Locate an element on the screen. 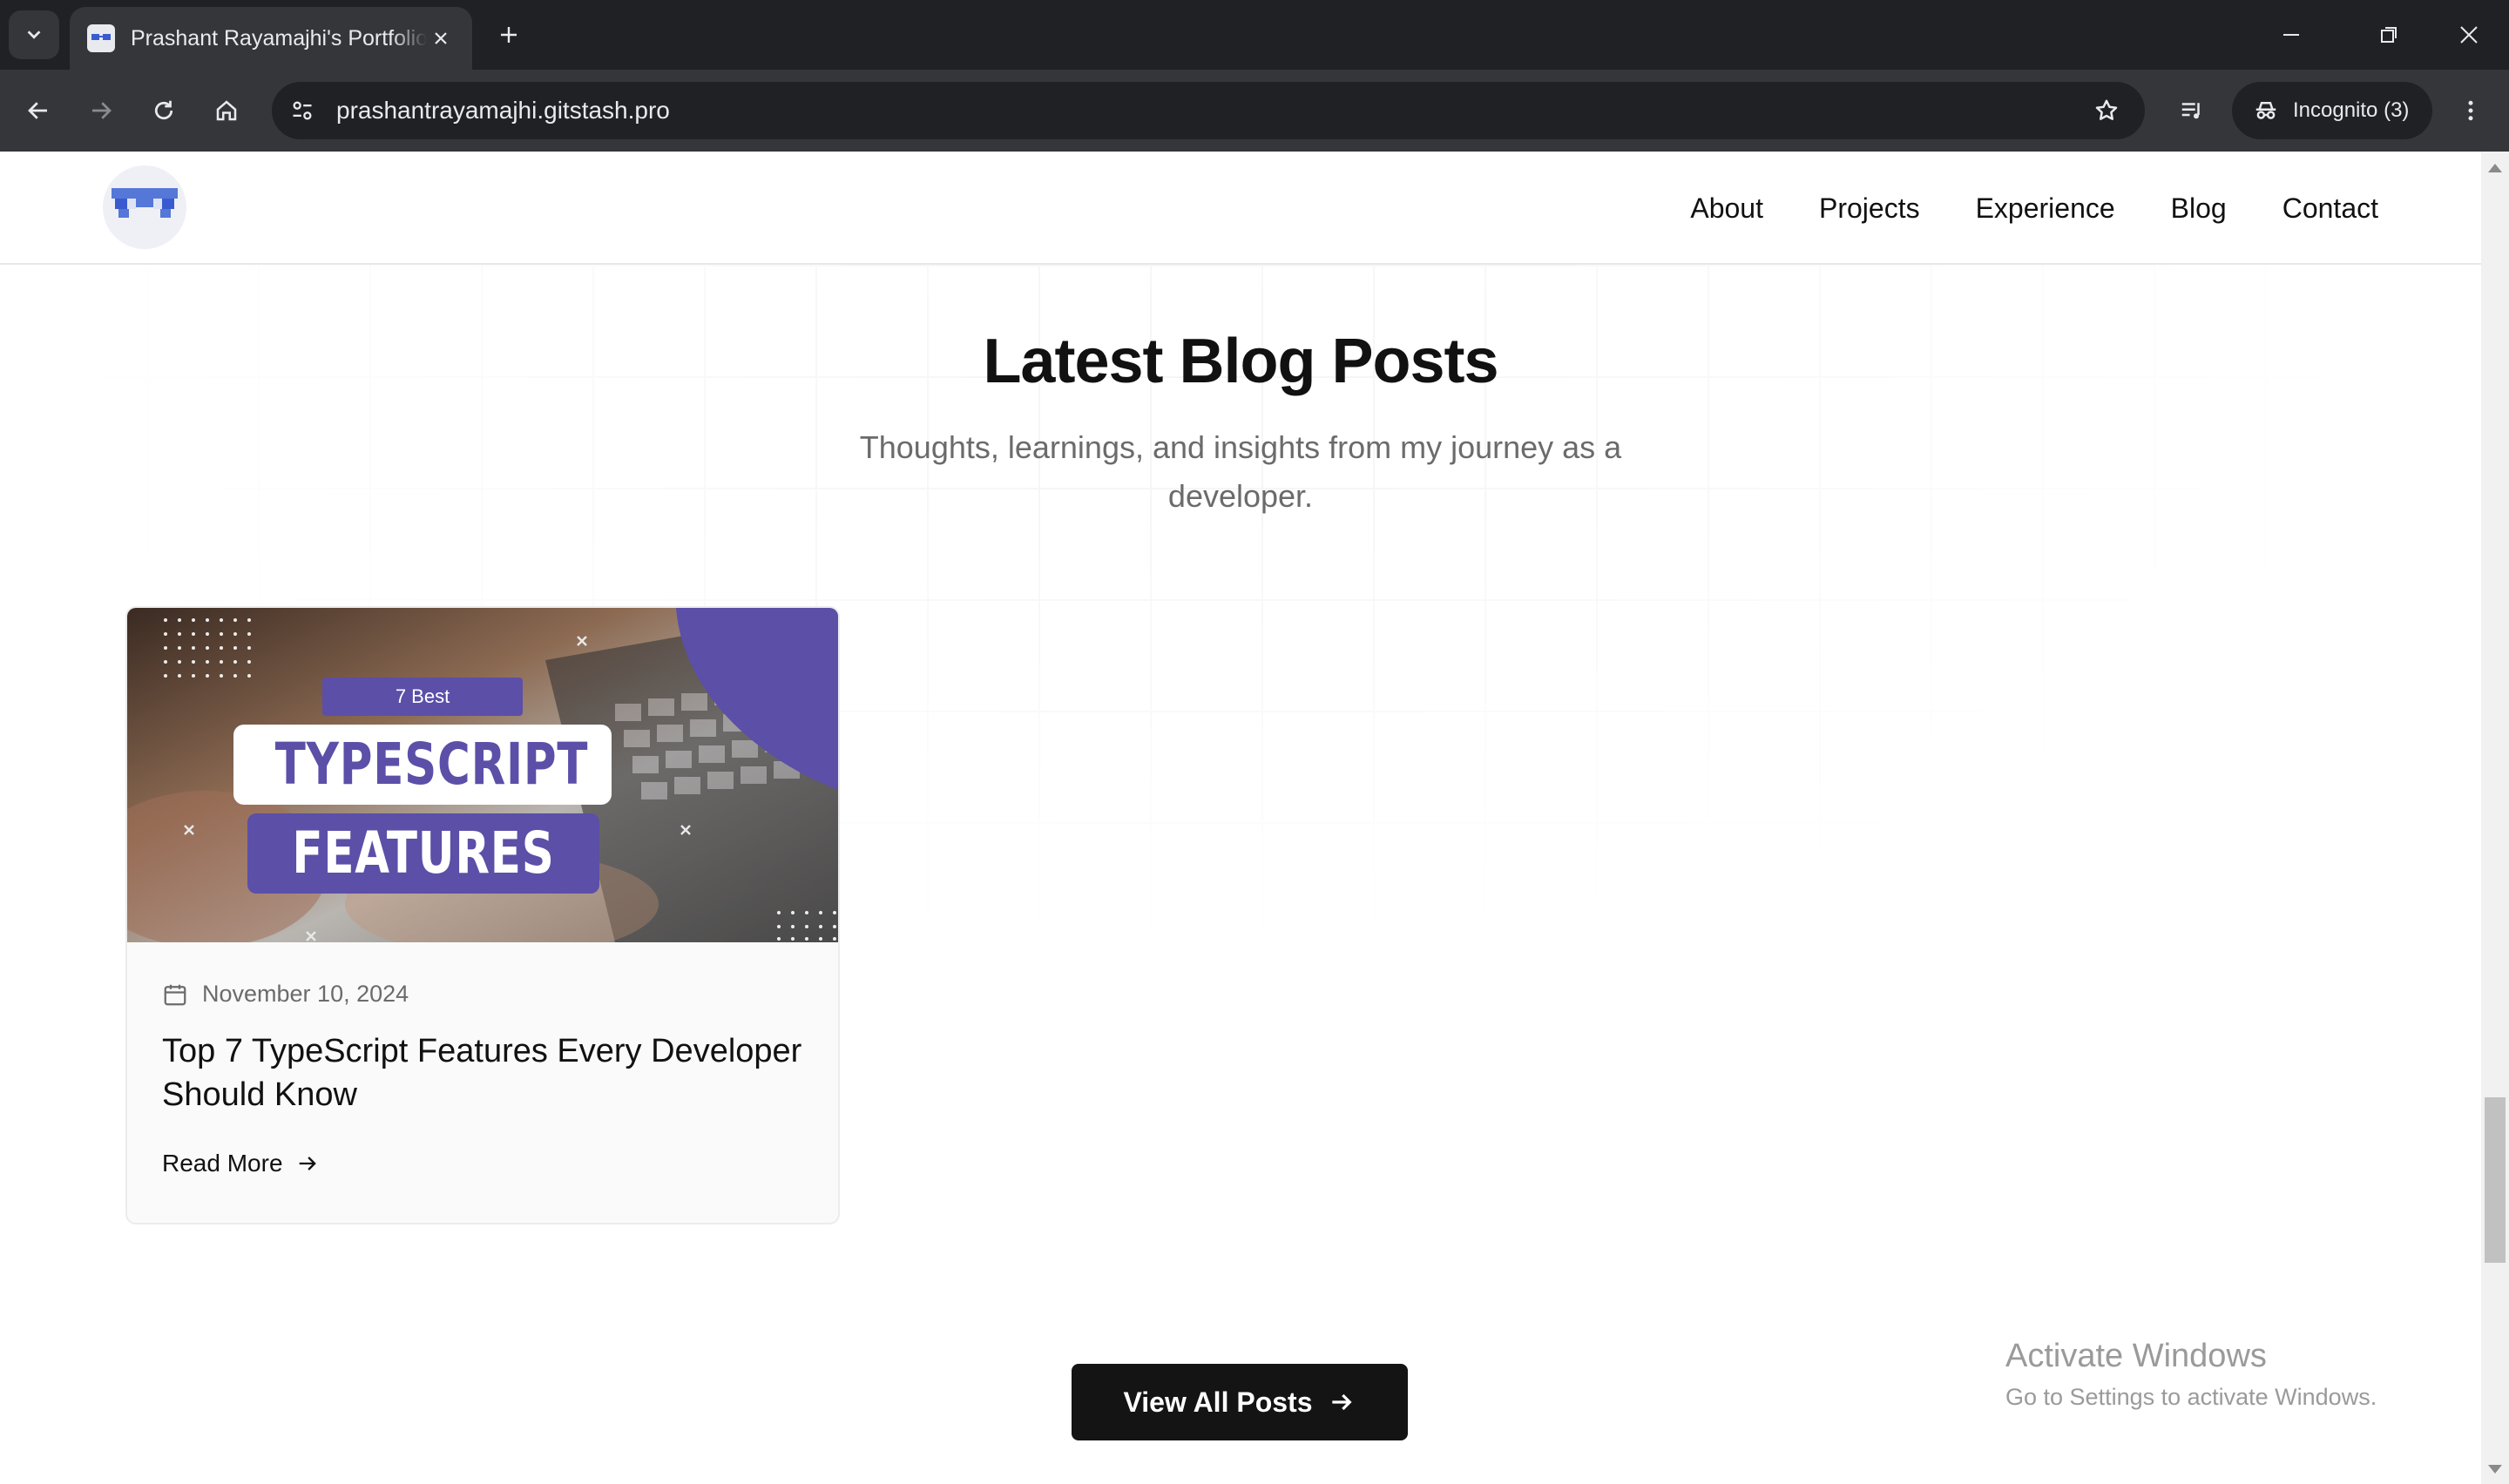  forward-button is located at coordinates (101, 110).